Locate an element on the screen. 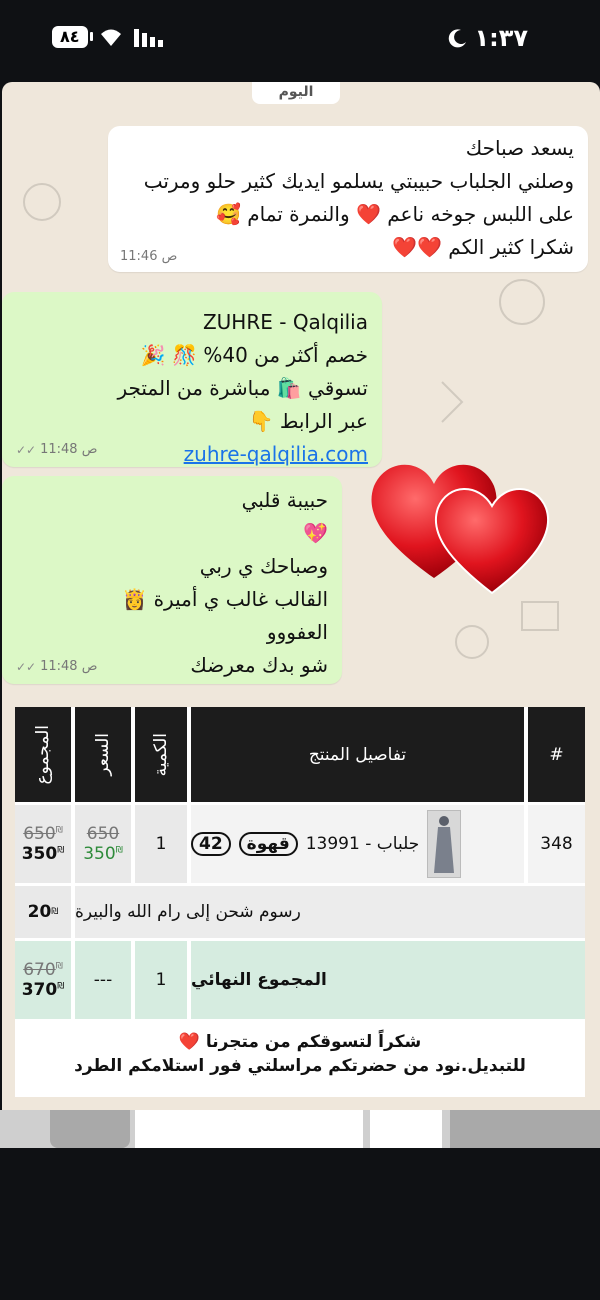 This screenshot has width=600, height=1300. signal-icon is located at coordinates (148, 38).